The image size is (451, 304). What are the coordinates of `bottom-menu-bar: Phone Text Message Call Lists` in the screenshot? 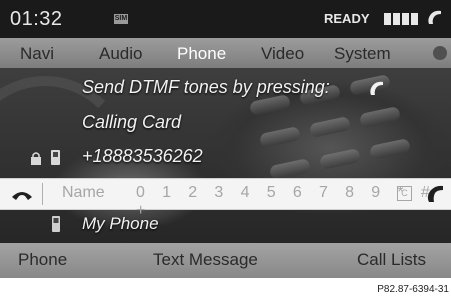 It's located at (225, 260).